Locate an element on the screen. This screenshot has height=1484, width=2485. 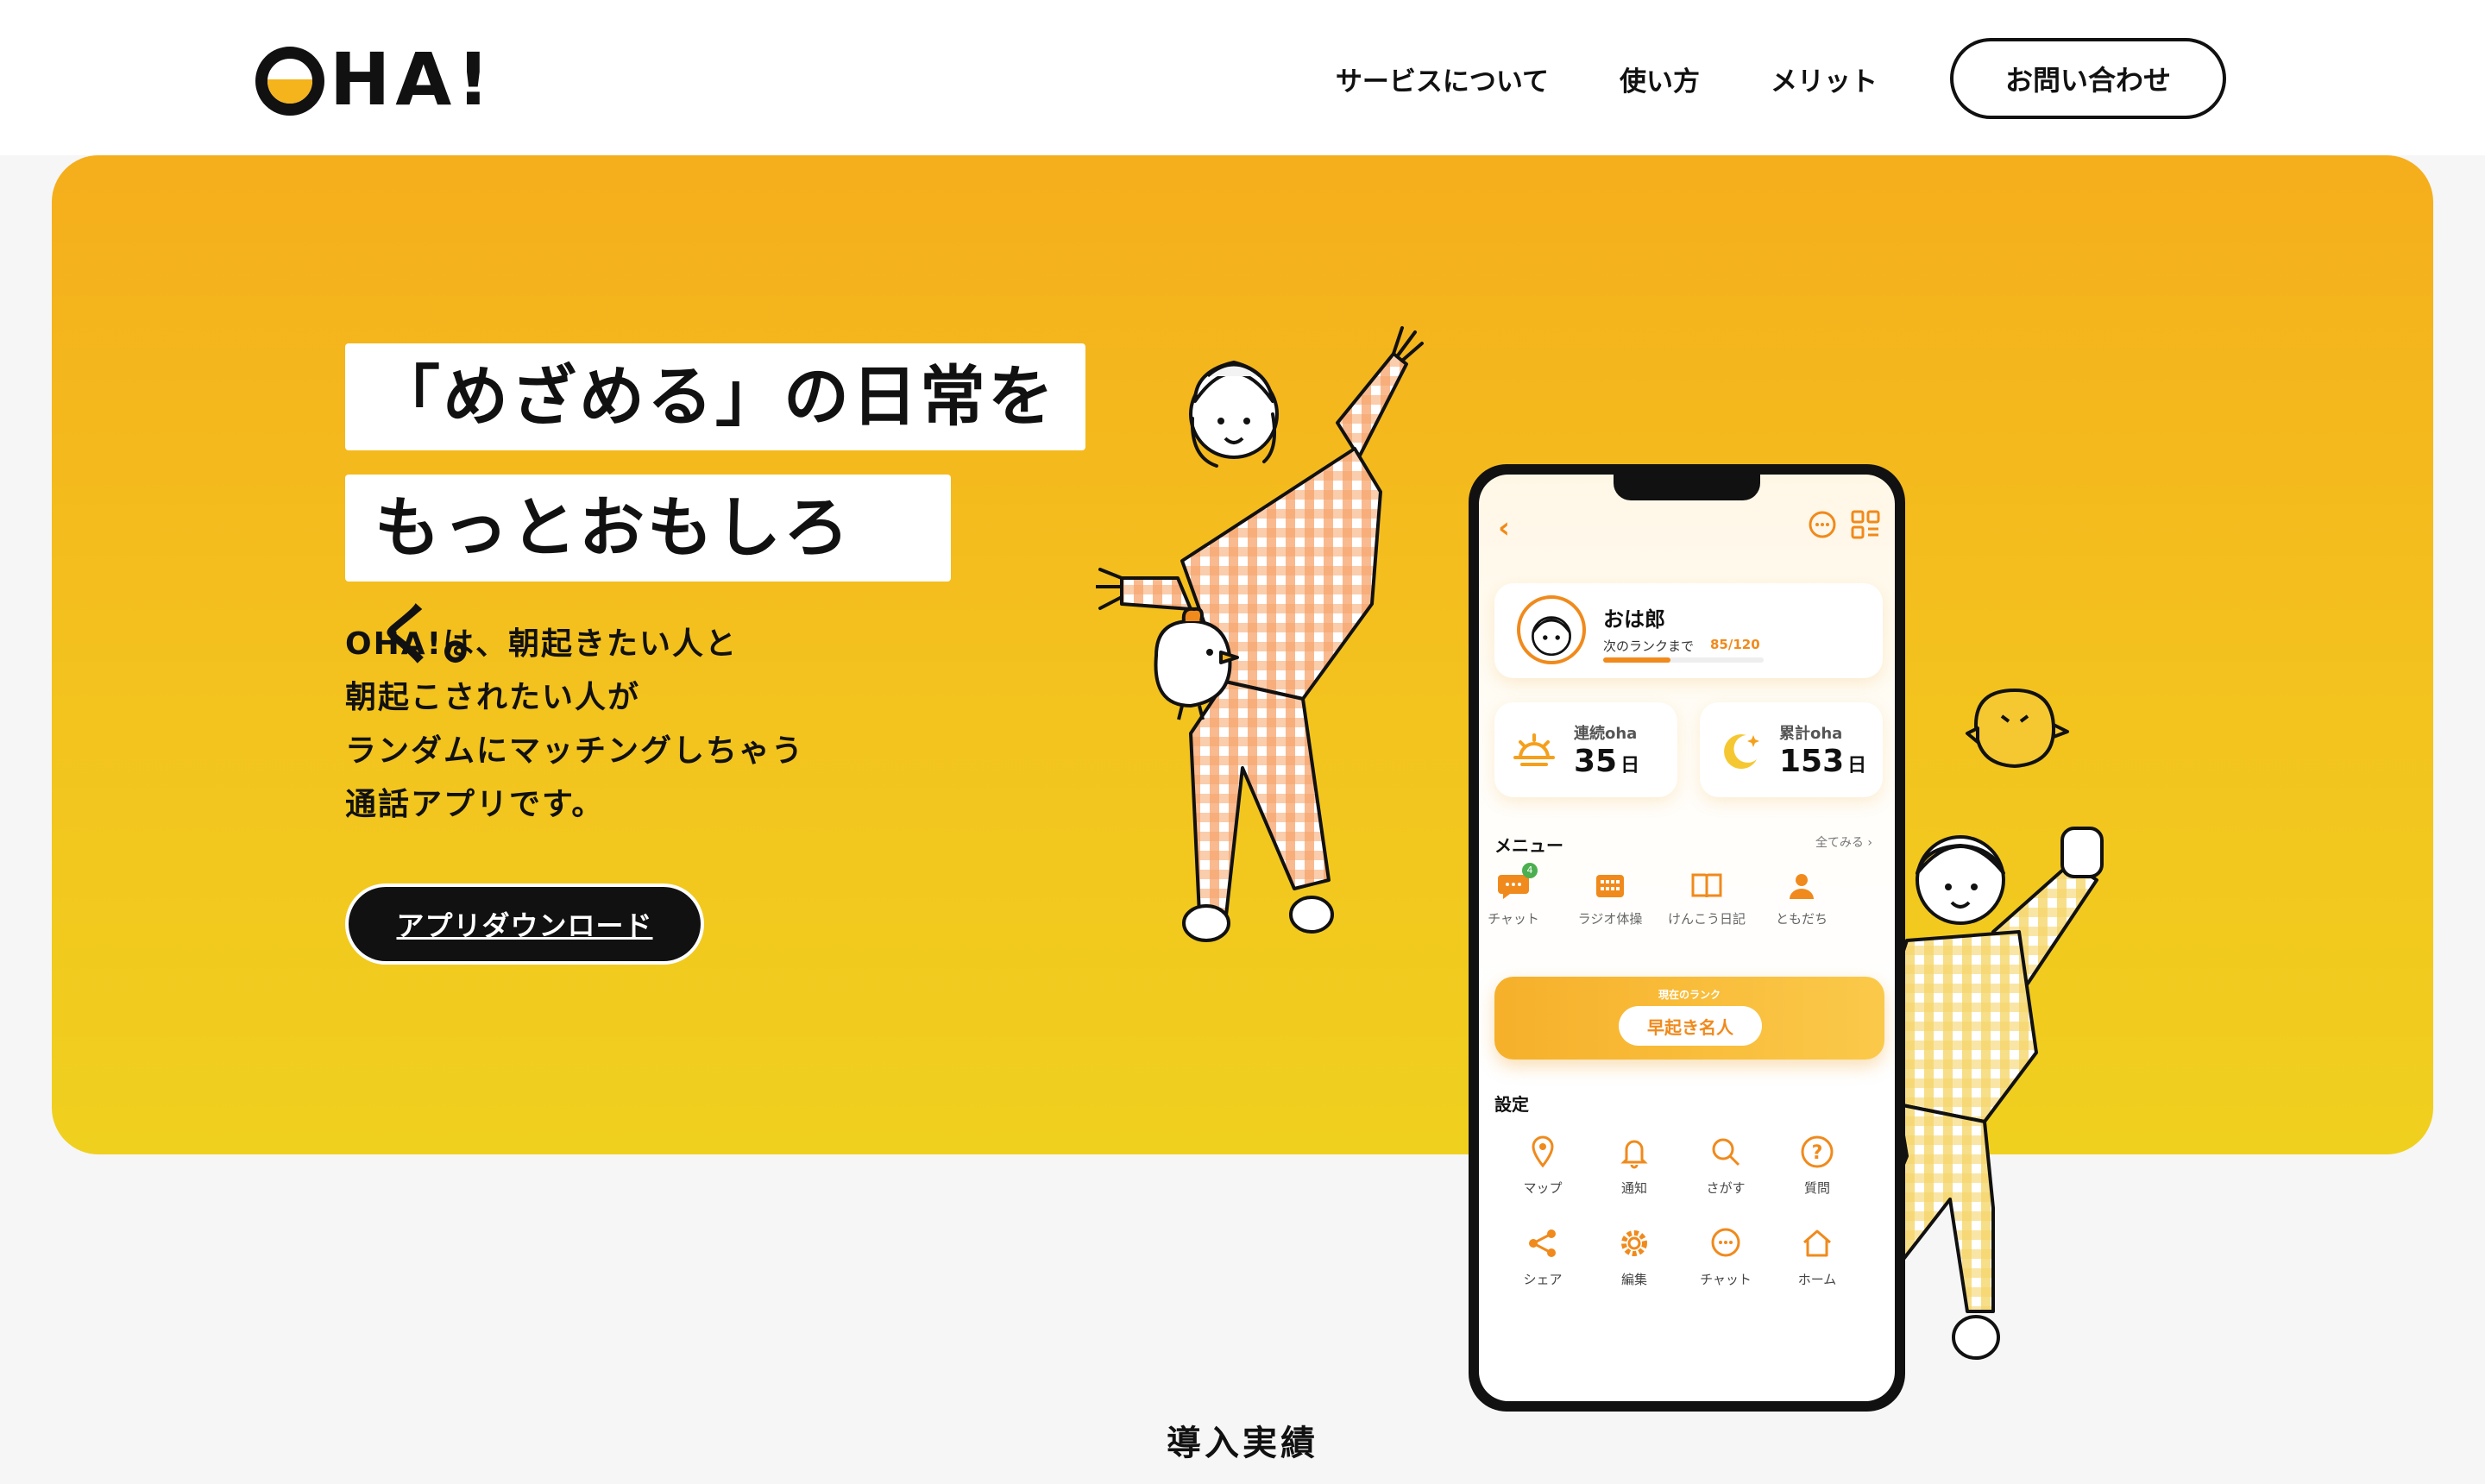
settings-item-faq: ? 質問 is located at coordinates (1817, 1164).